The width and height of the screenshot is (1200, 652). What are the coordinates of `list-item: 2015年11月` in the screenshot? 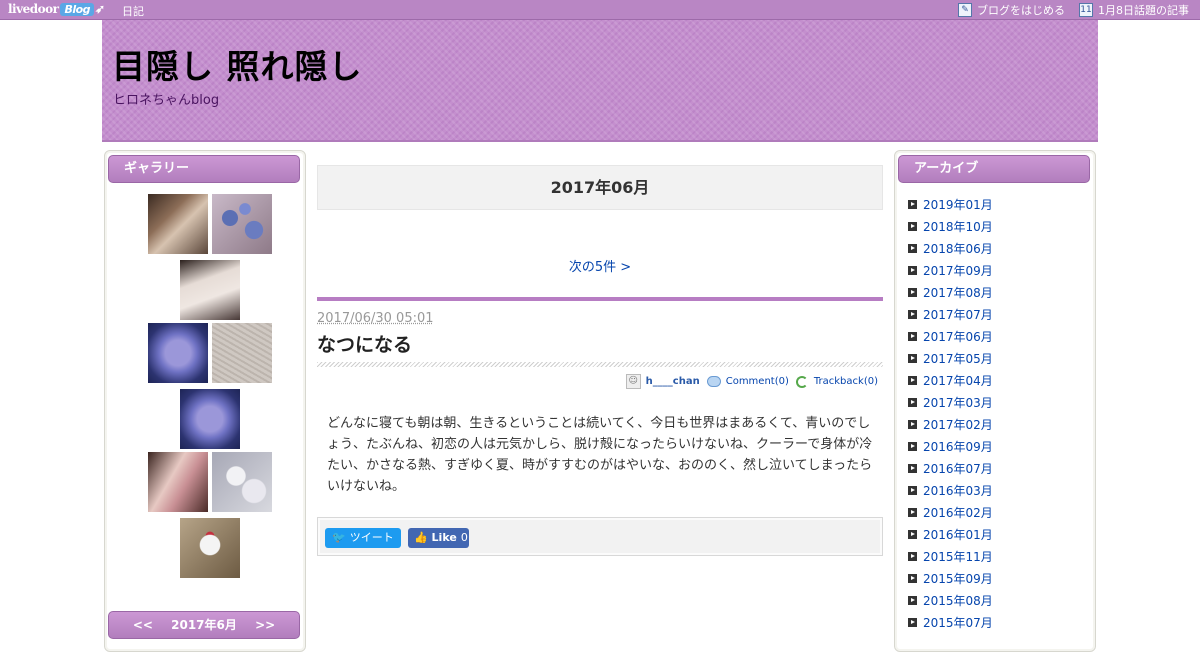 It's located at (950, 556).